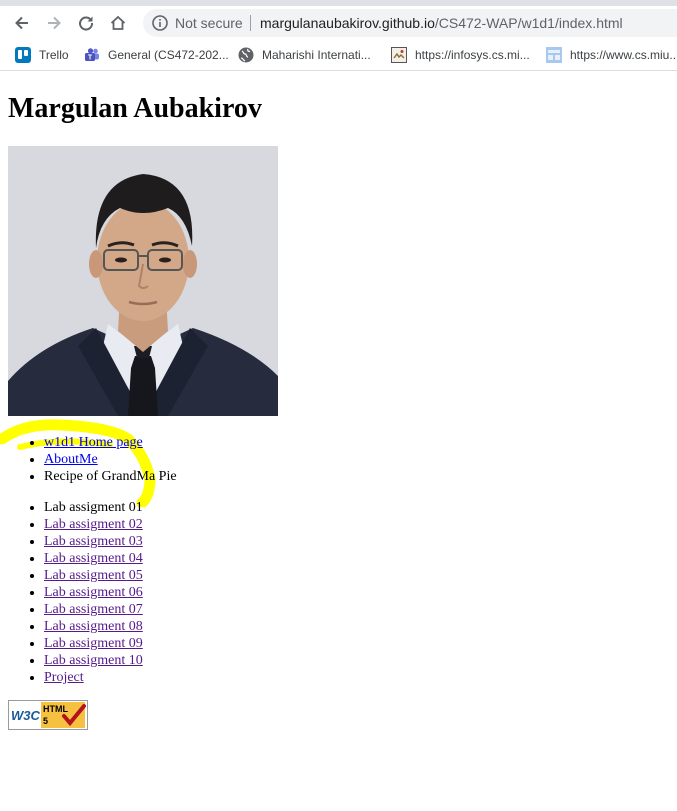 The image size is (677, 811). I want to click on list-item: Lab assigment 07, so click(93, 609).